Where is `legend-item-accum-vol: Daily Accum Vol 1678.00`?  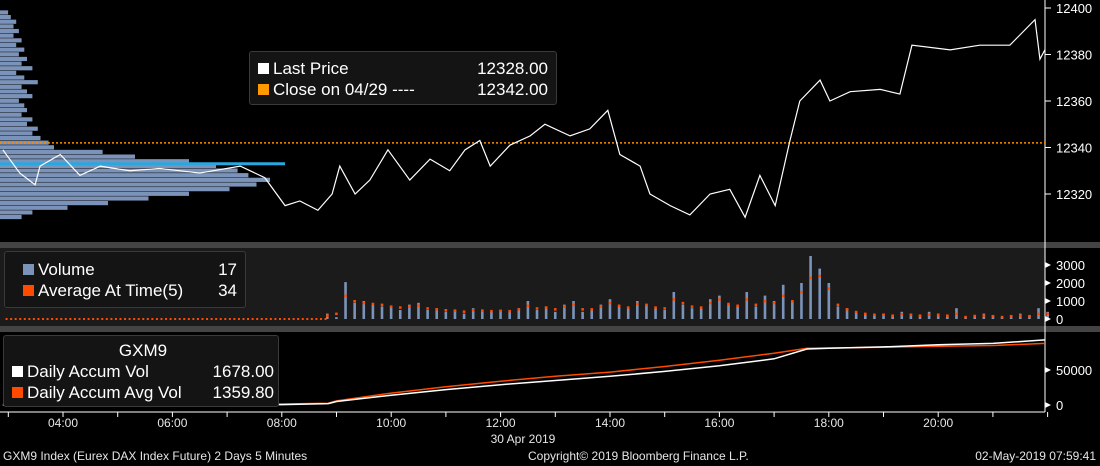
legend-item-accum-vol: Daily Accum Vol 1678.00 is located at coordinates (143, 371).